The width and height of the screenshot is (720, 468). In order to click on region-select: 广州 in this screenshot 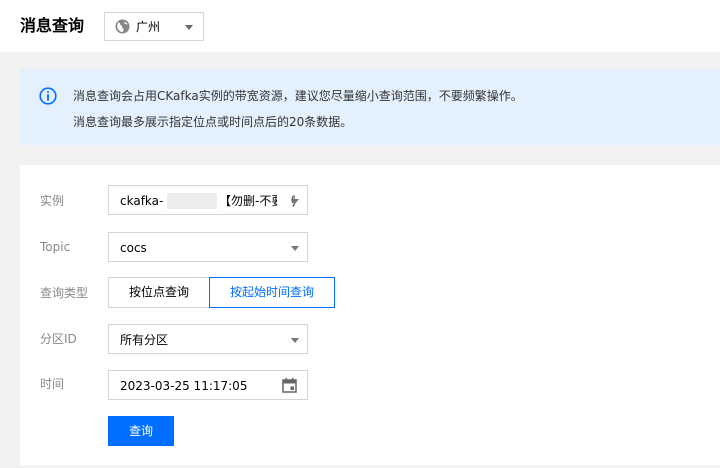, I will do `click(154, 26)`.